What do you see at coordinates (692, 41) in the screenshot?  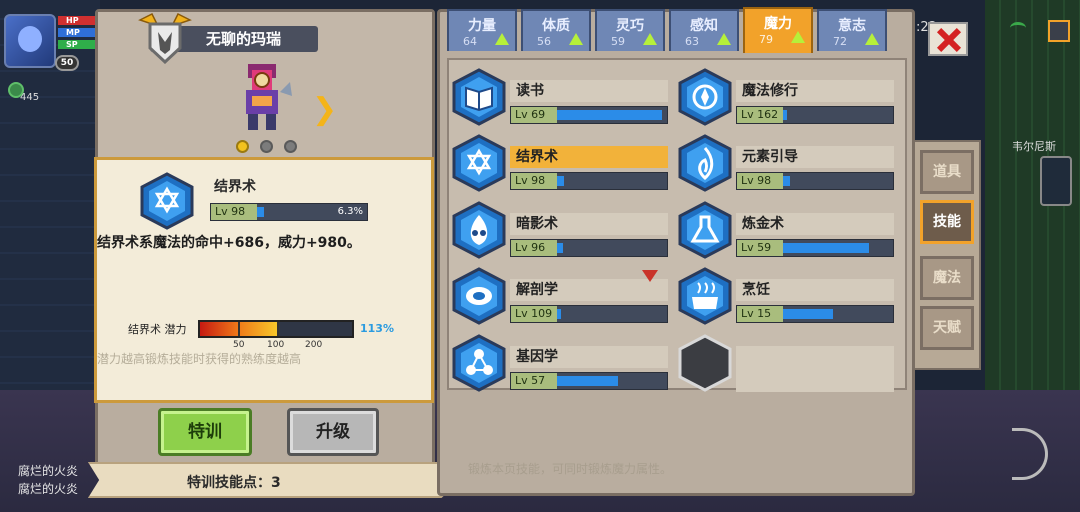 I see `tab-value: 63` at bounding box center [692, 41].